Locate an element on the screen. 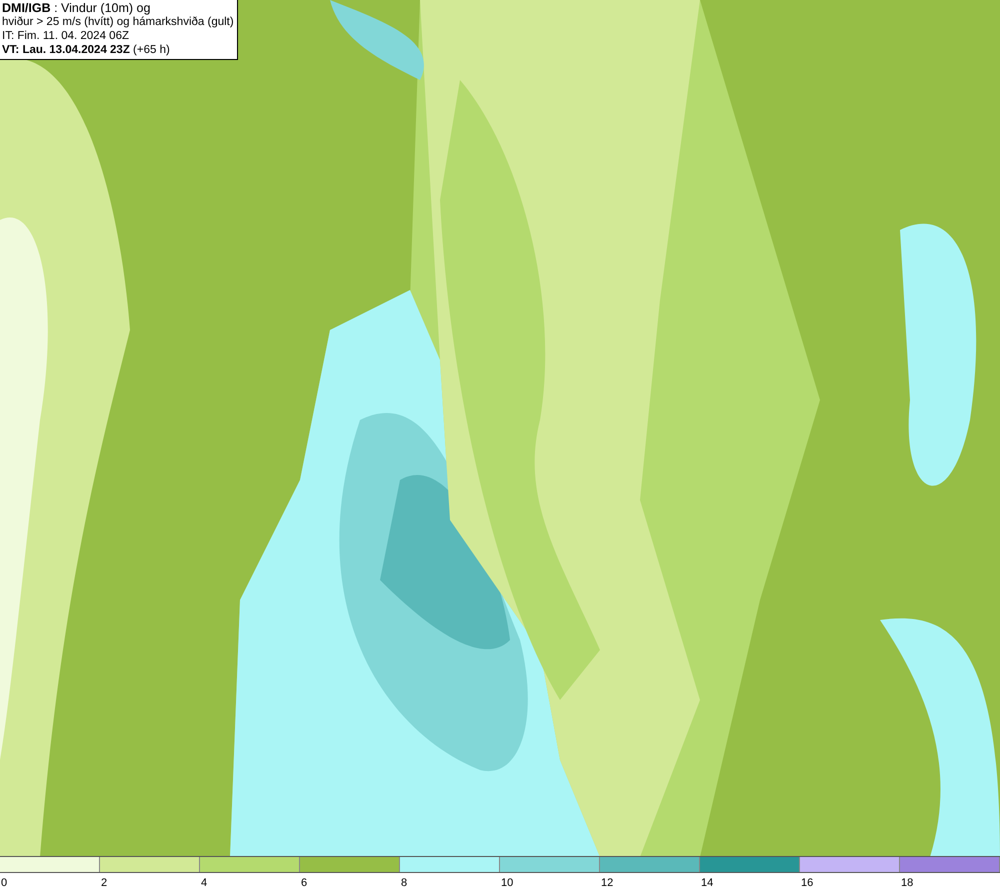 The image size is (1000, 887). scale-label: 8 is located at coordinates (404, 882).